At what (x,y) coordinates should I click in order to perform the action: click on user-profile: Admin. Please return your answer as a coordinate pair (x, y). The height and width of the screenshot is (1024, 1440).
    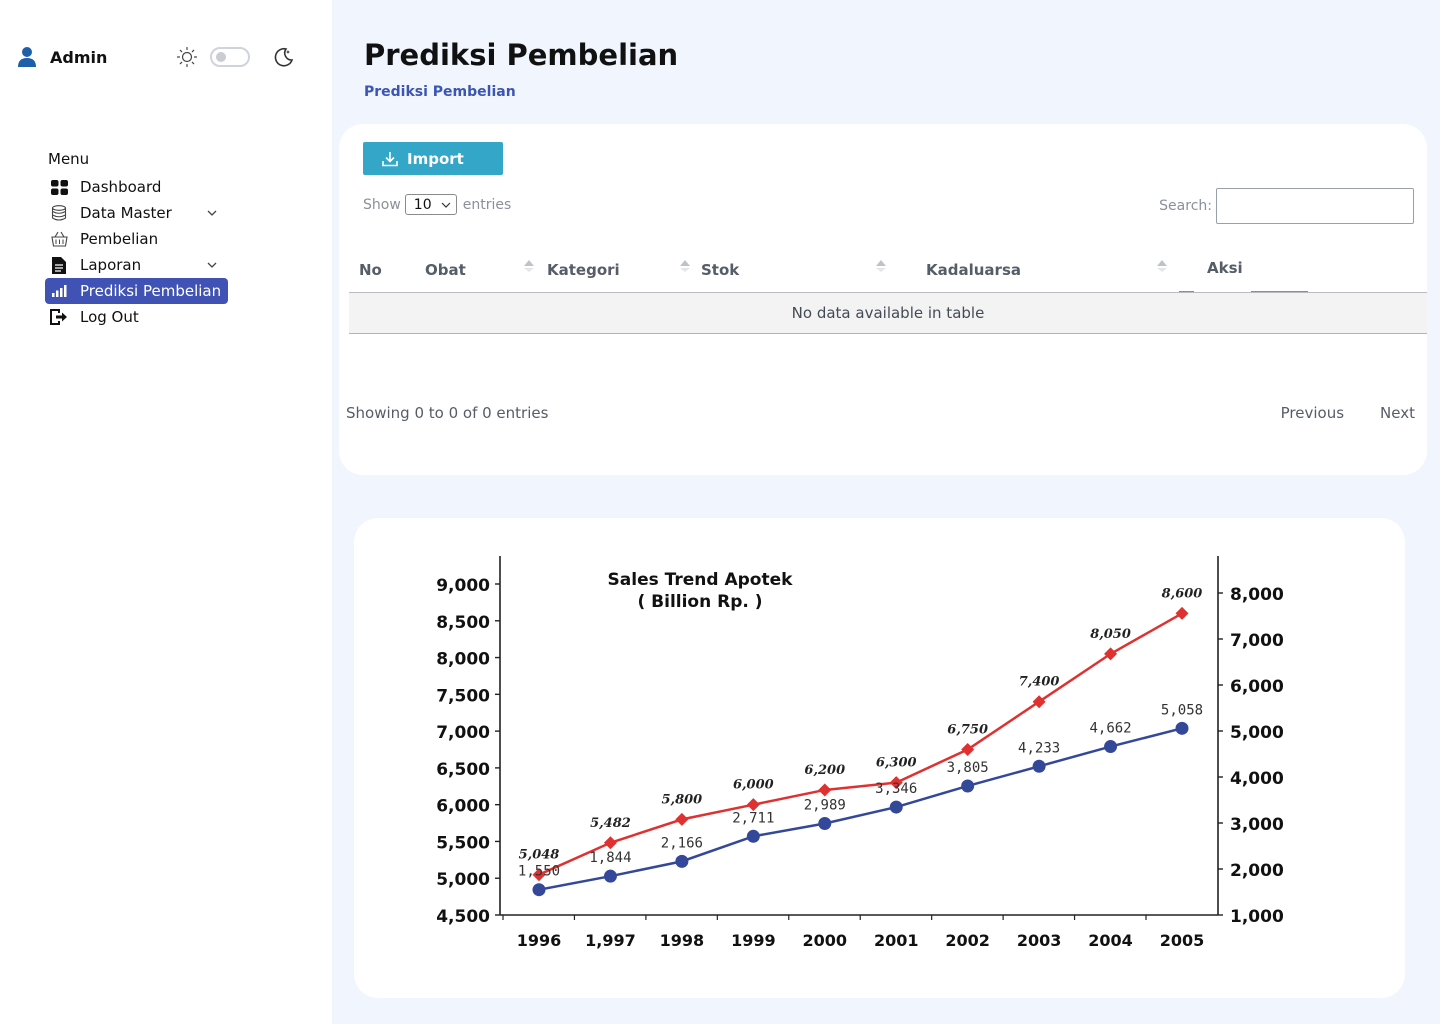
    Looking at the image, I should click on (62, 57).